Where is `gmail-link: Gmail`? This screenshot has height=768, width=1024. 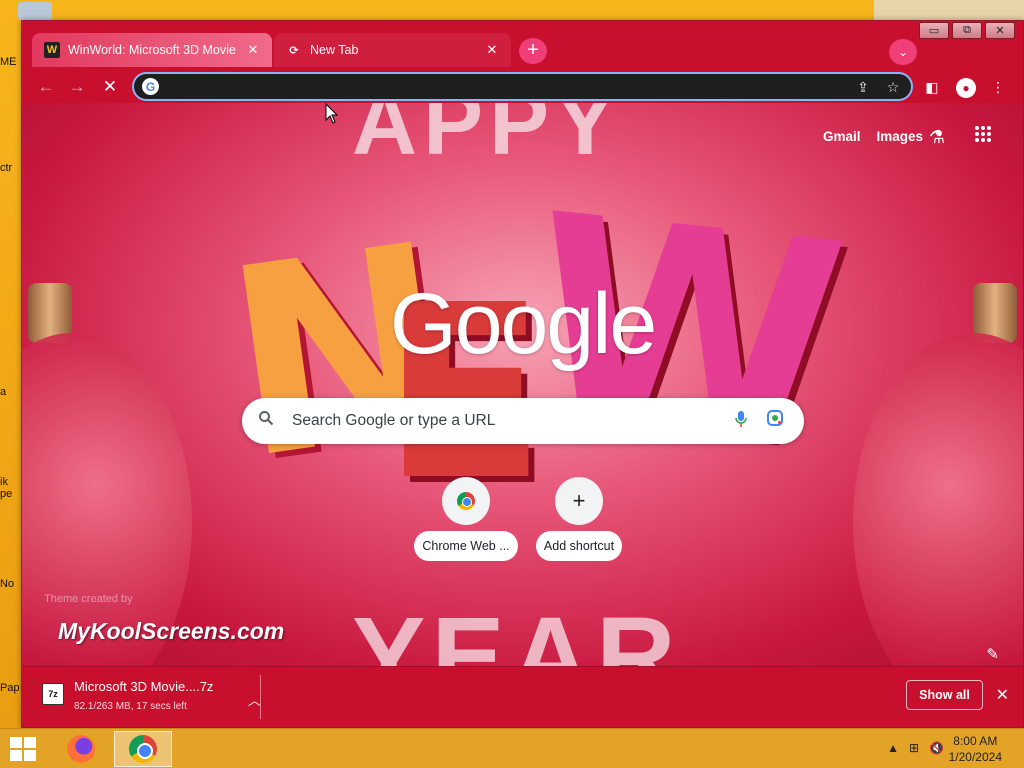 gmail-link: Gmail is located at coordinates (842, 136).